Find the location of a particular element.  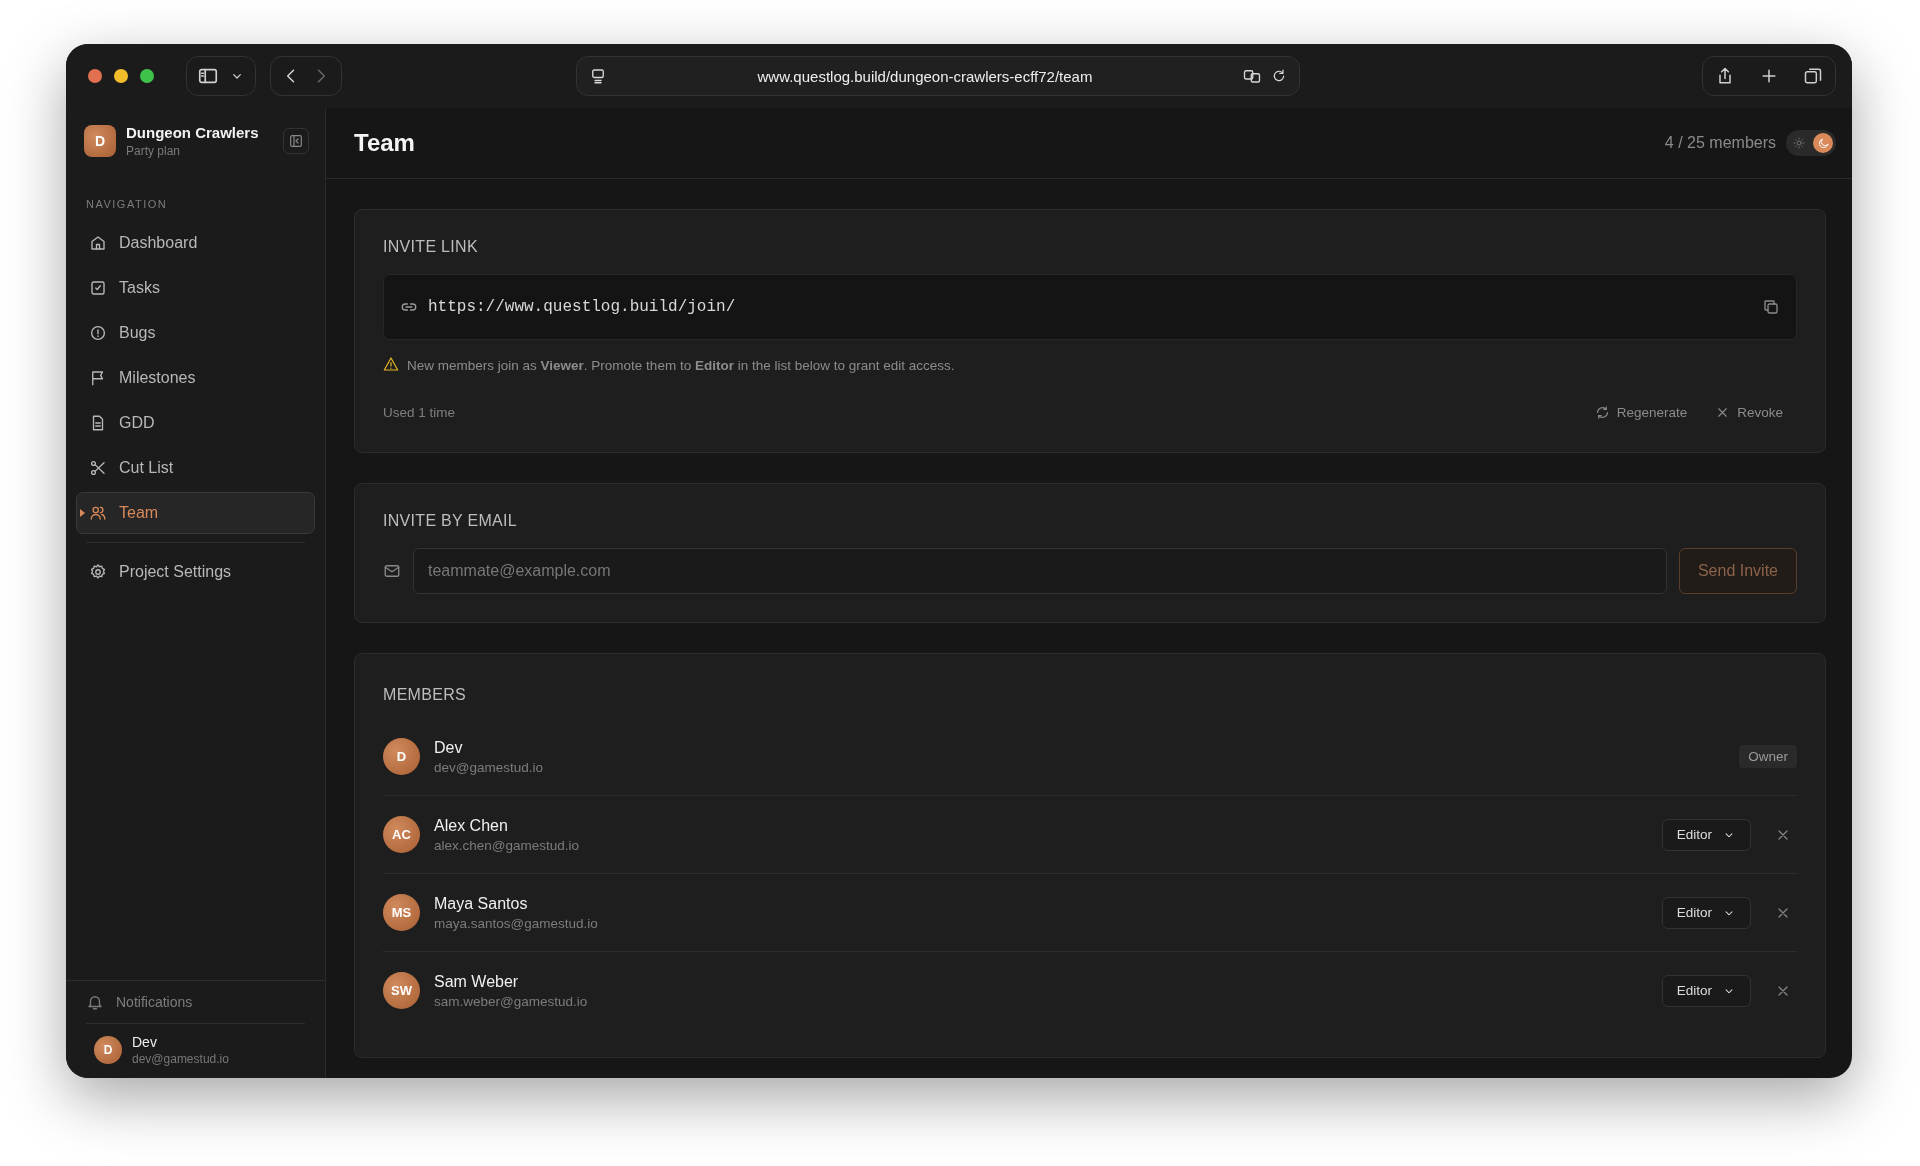

invite-note: New members join as Viewer. Promote them to Editor in the list below to grant edit access. is located at coordinates (681, 365).